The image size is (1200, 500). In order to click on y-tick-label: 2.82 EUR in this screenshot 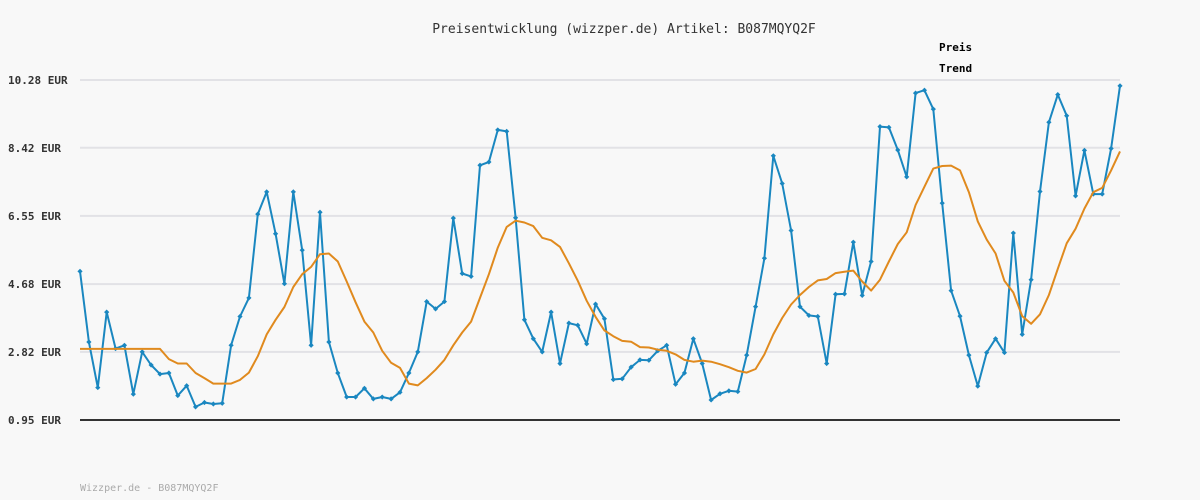, I will do `click(34, 352)`.